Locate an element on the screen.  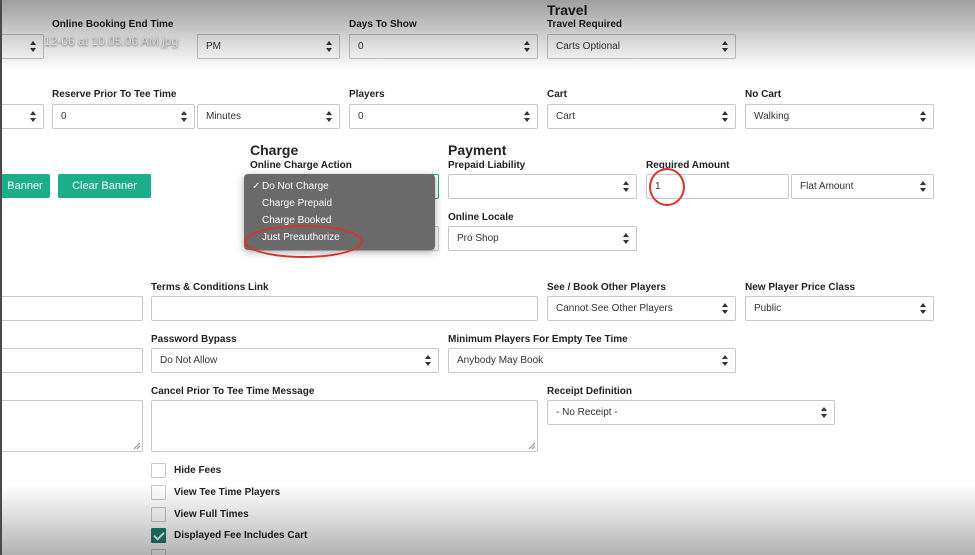
annotation-circle is located at coordinates (667, 187).